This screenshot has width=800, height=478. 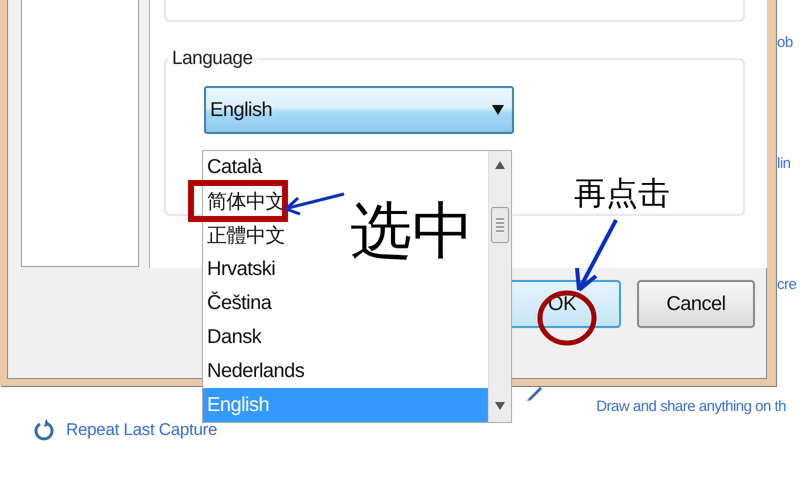 I want to click on scroll-down-icon, so click(x=500, y=406).